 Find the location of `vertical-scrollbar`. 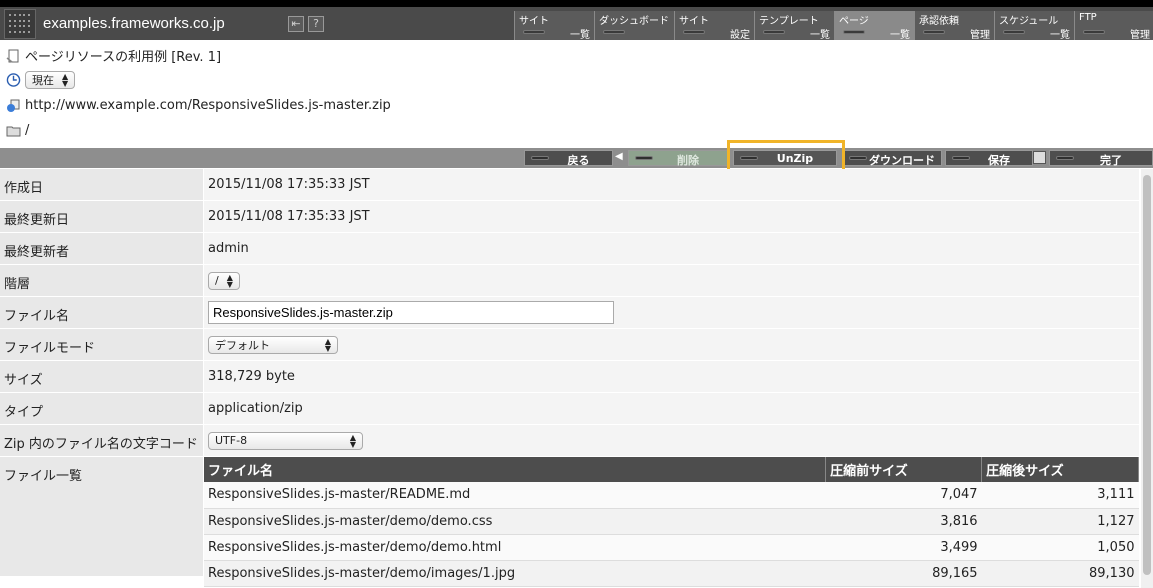

vertical-scrollbar is located at coordinates (1147, 378).